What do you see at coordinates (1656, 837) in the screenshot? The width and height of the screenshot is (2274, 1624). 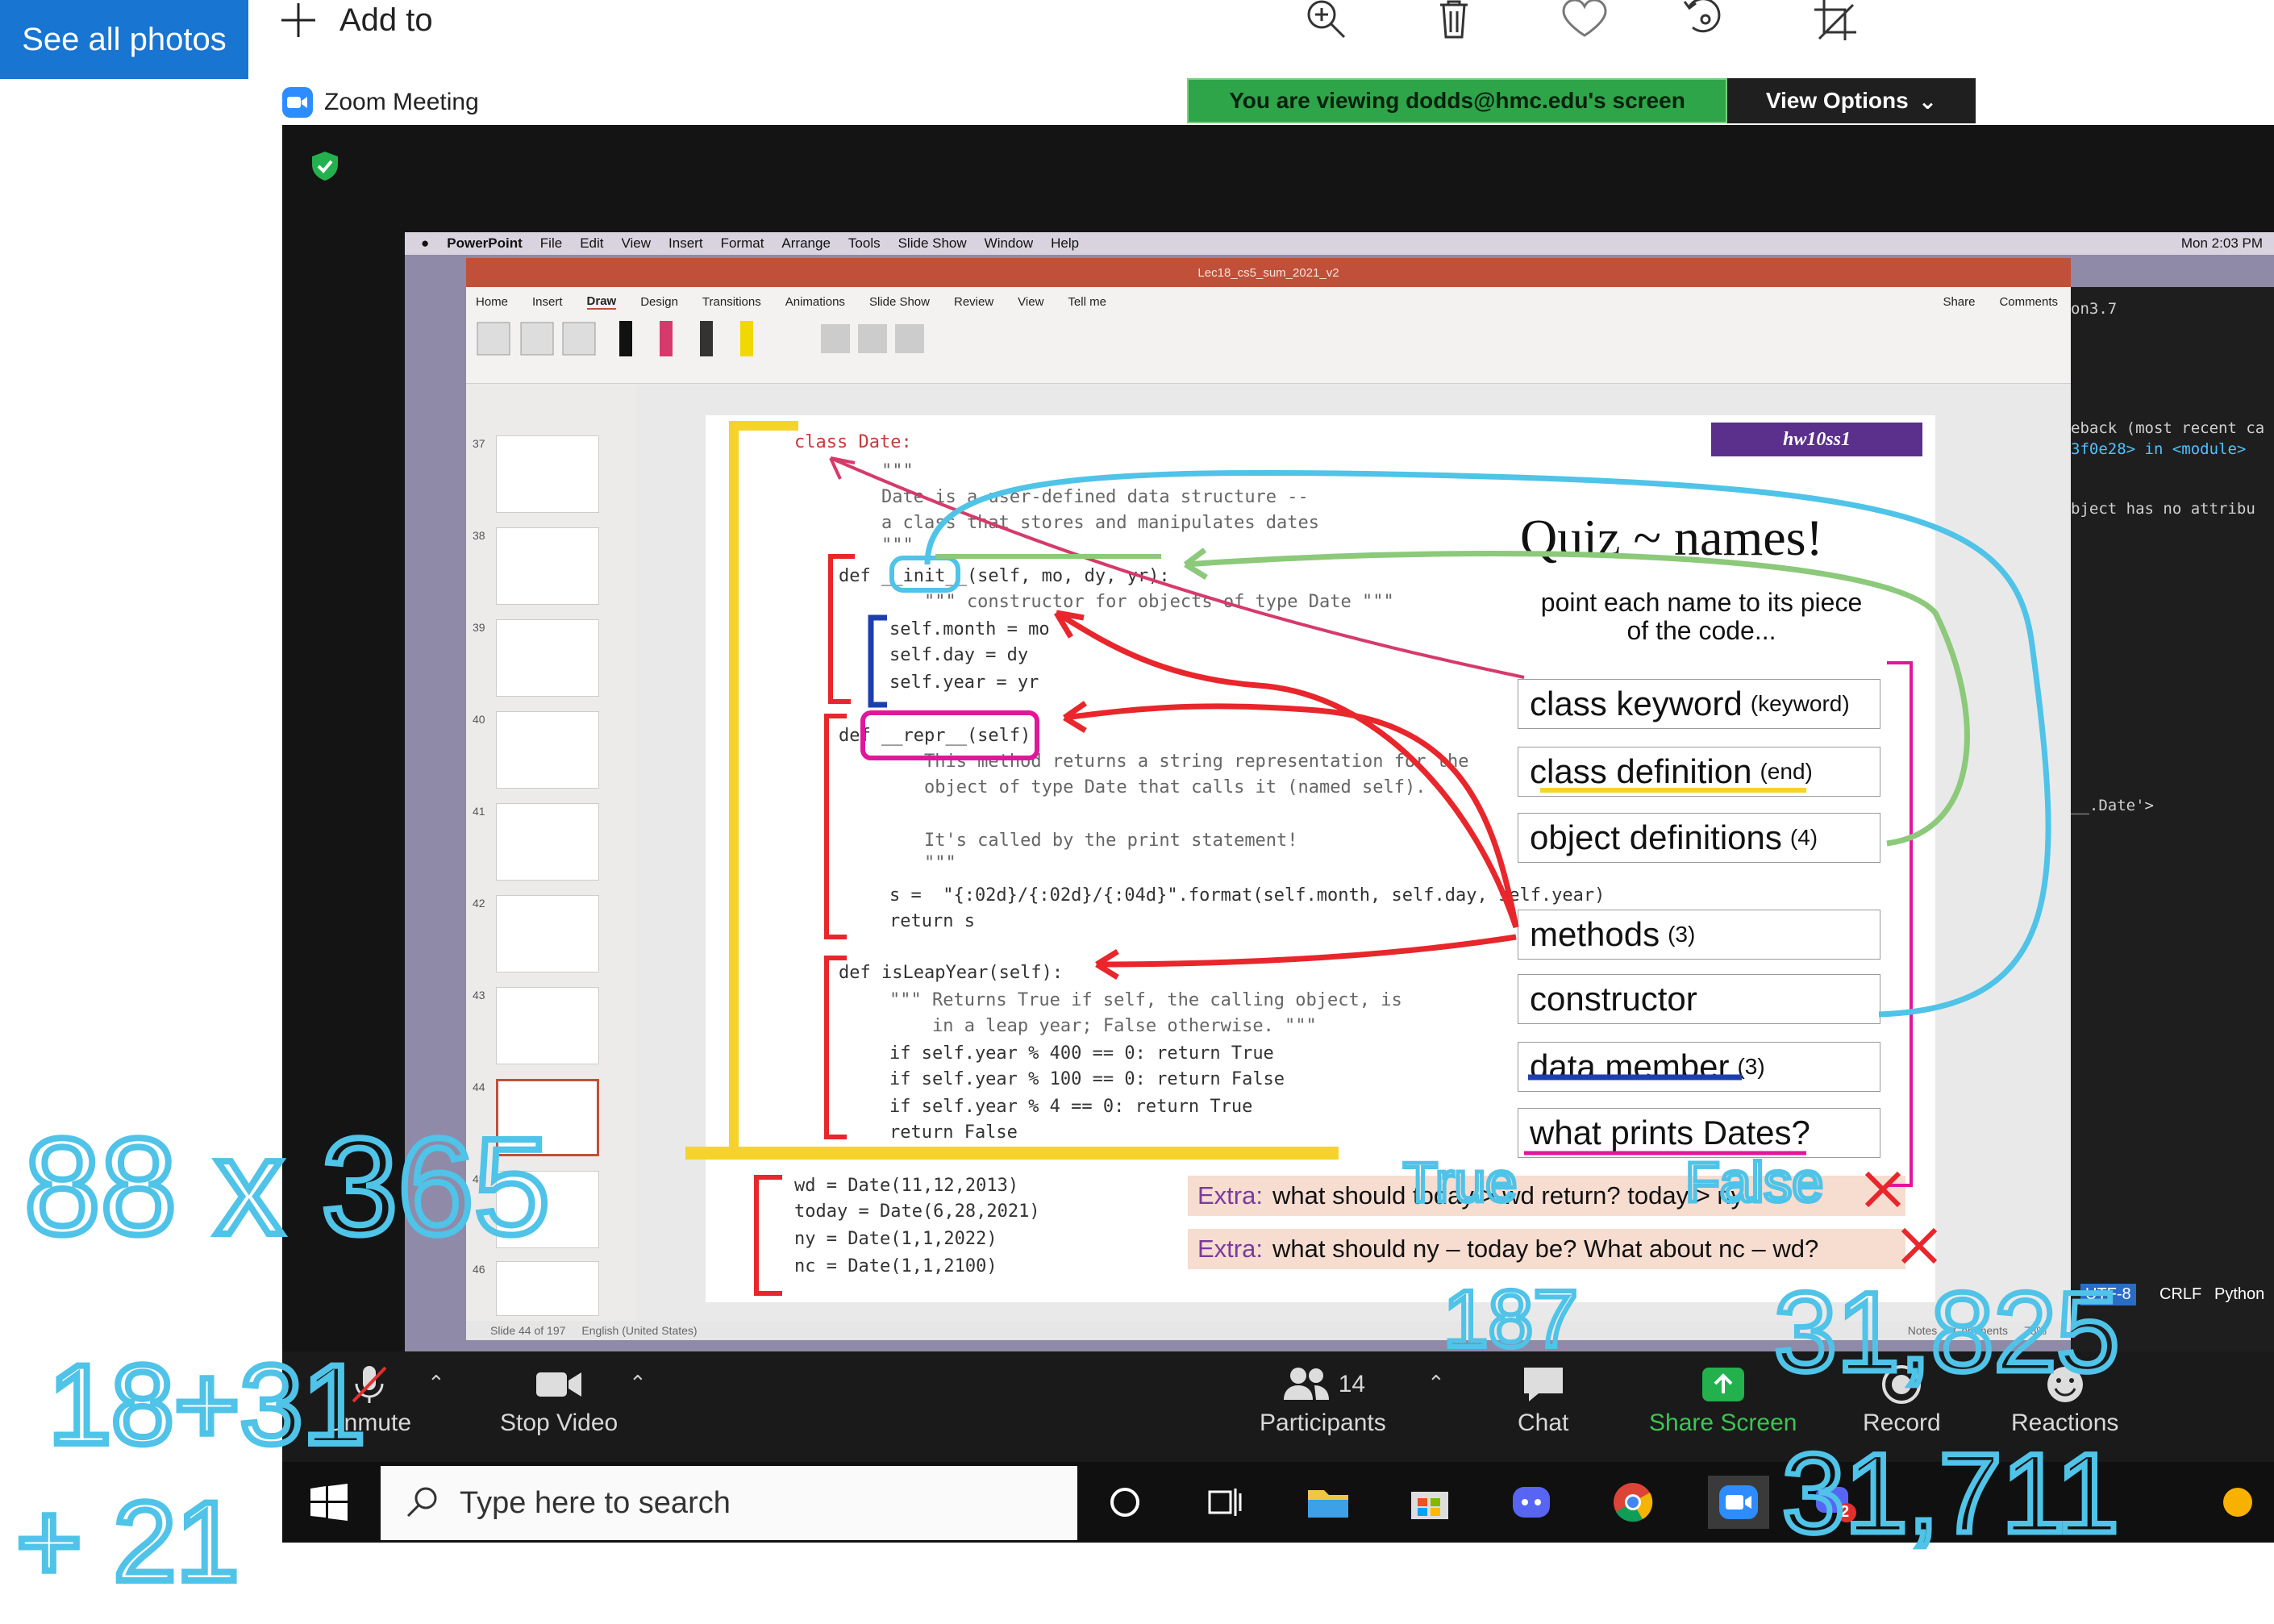 I see `quiz-box-label: object definitions` at bounding box center [1656, 837].